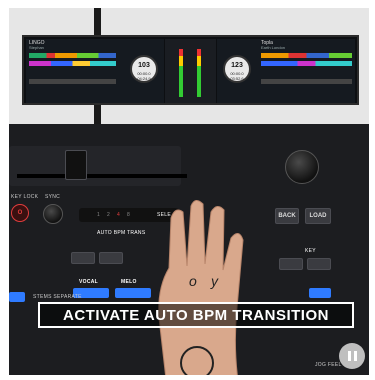 This screenshot has width=375, height=380. What do you see at coordinates (144, 78) in the screenshot?
I see `deck-a-time-remaining: 04:24.9` at bounding box center [144, 78].